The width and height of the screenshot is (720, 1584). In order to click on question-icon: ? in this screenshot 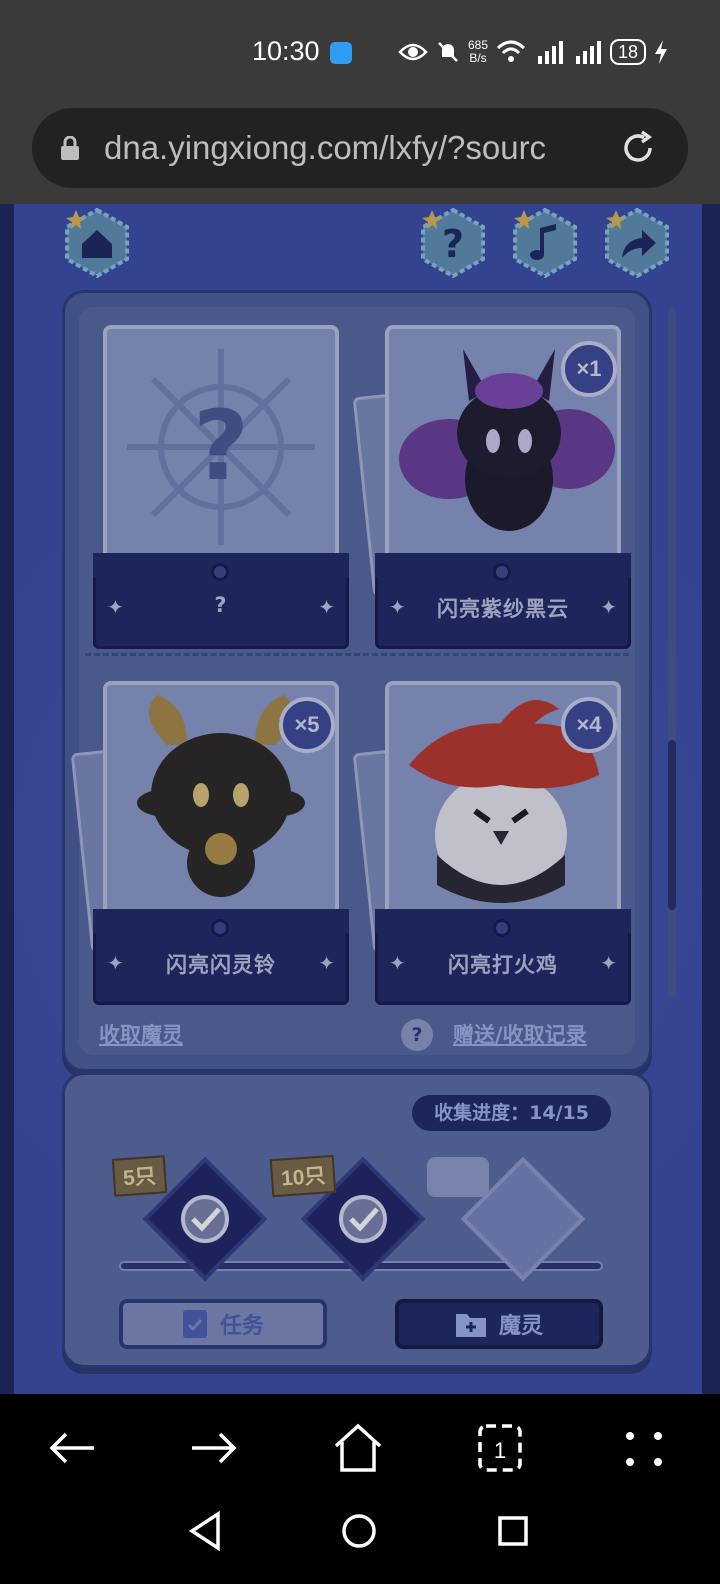, I will do `click(453, 243)`.